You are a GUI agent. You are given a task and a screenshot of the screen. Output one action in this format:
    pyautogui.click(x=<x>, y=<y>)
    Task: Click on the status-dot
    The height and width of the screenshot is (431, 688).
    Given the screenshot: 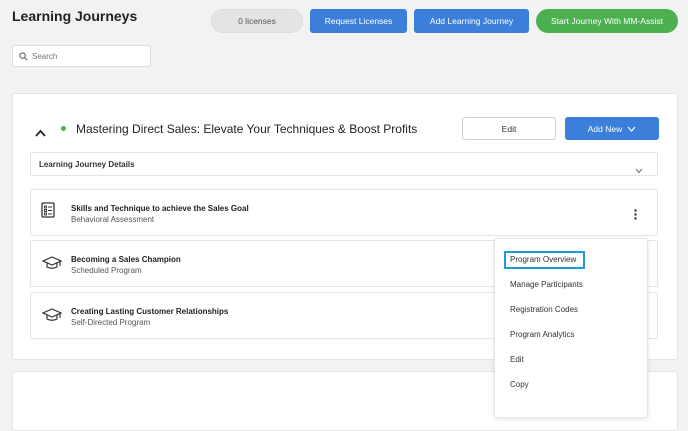 What is the action you would take?
    pyautogui.click(x=63, y=128)
    